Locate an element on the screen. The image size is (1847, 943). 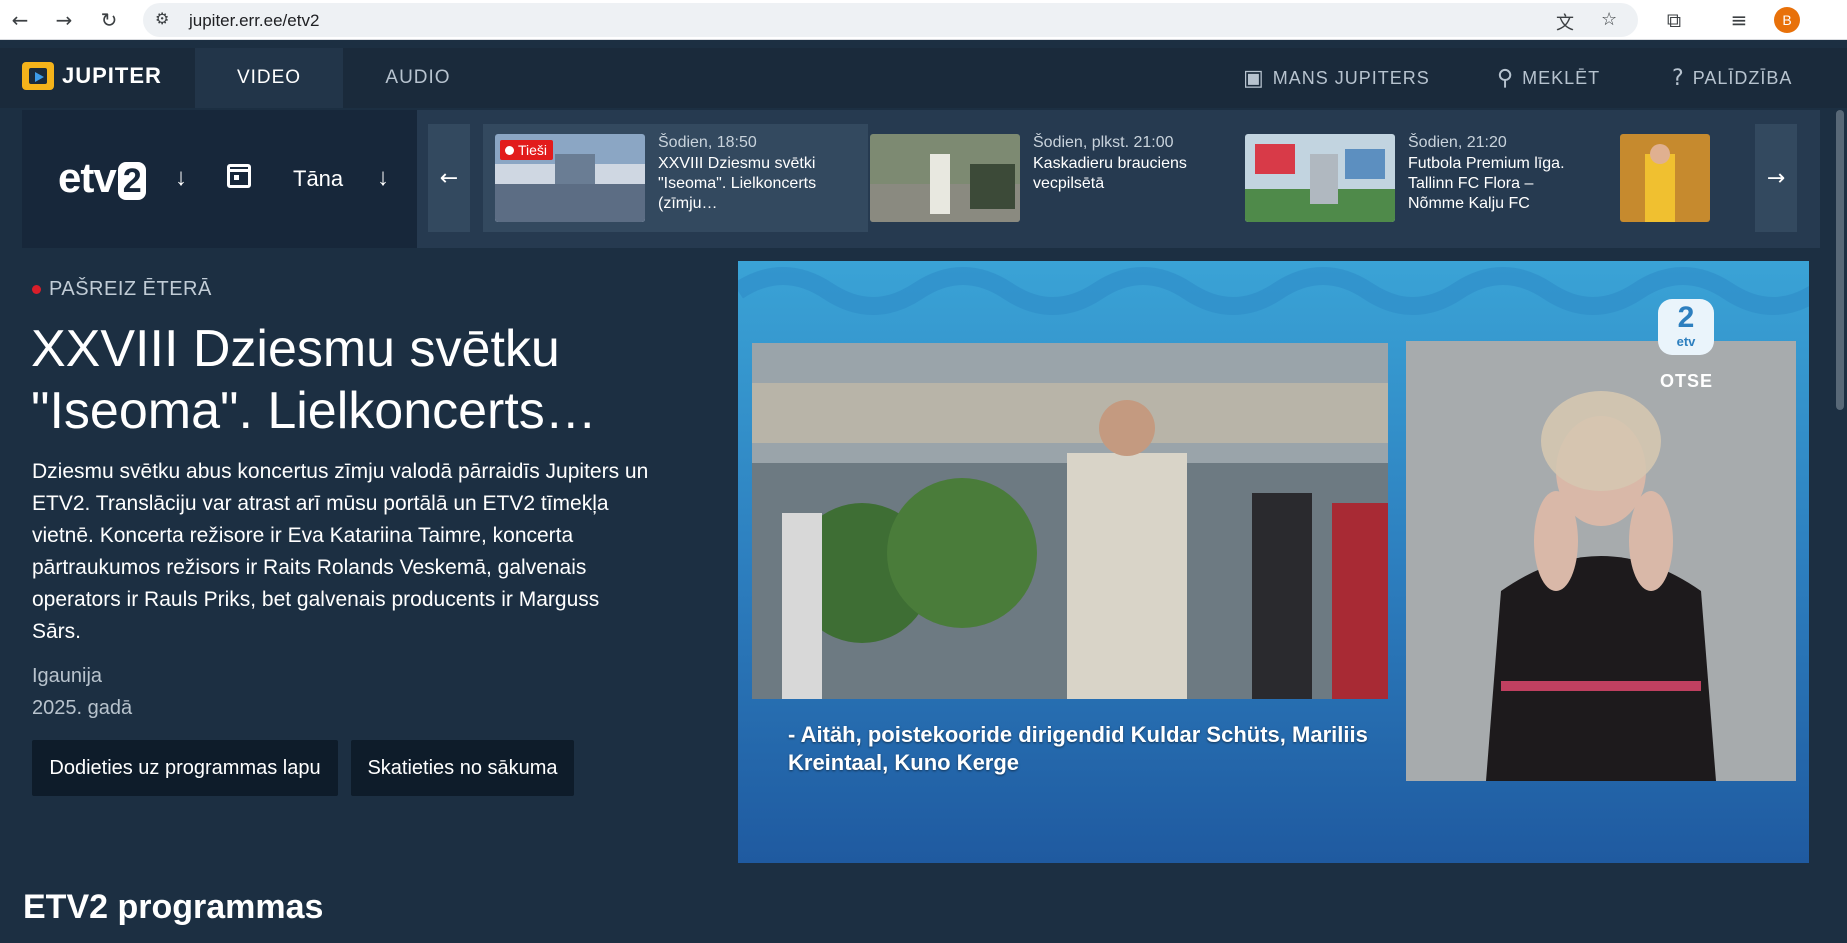
site-settings-icon: ⚙ is located at coordinates (162, 18).